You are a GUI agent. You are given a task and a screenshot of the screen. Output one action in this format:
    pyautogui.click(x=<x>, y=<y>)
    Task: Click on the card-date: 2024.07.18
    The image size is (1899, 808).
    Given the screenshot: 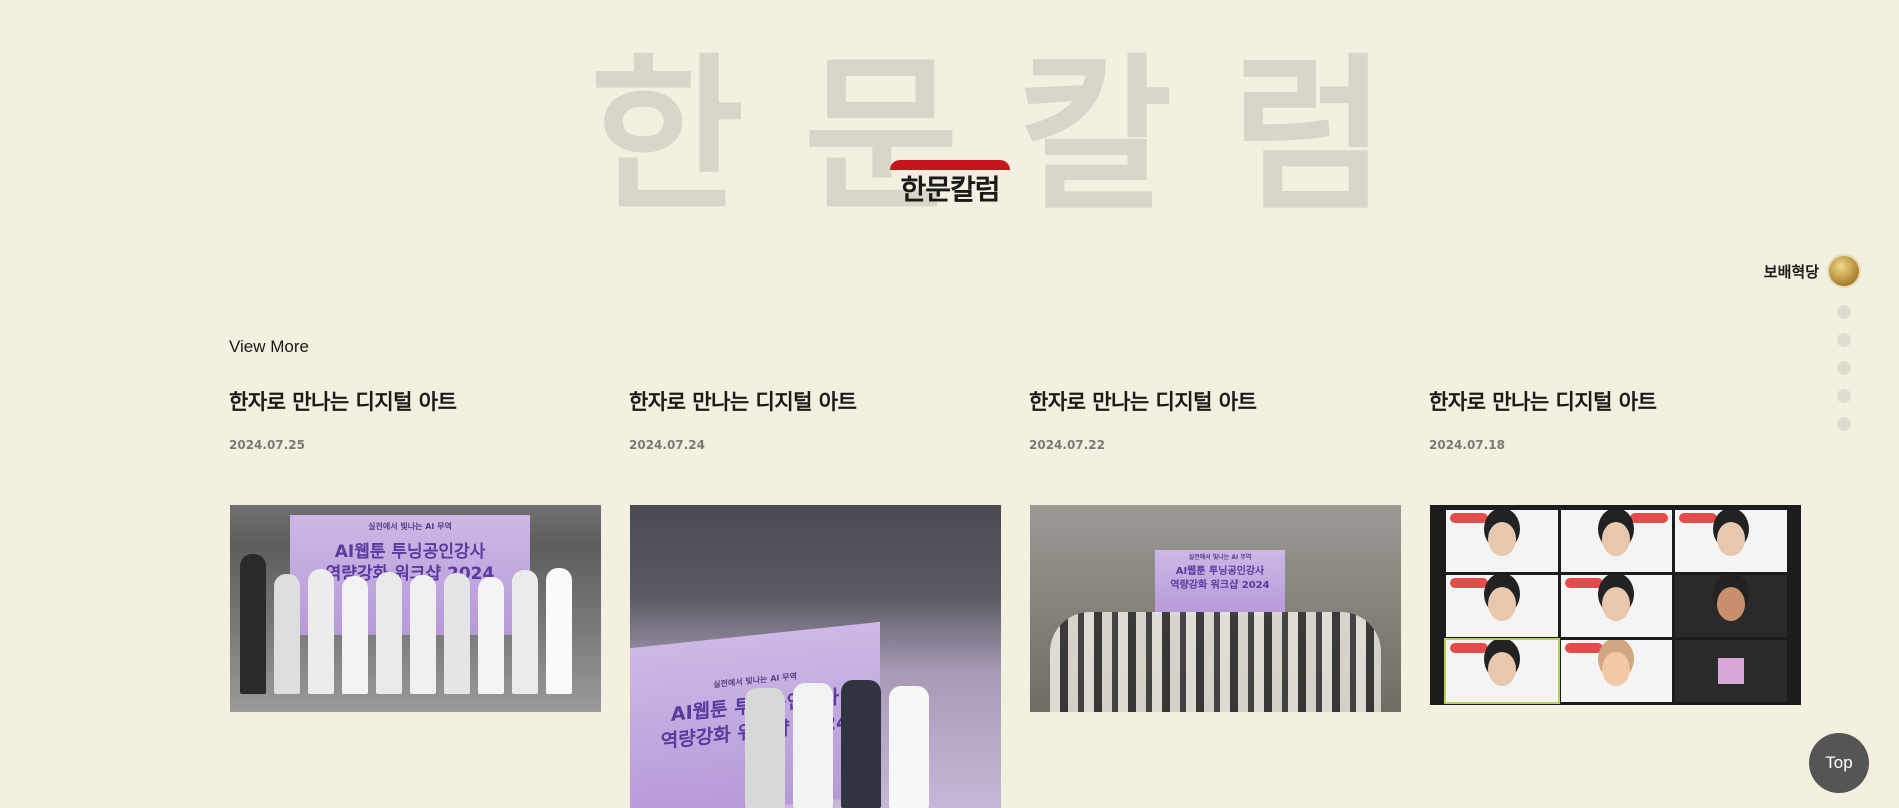 What is the action you would take?
    pyautogui.click(x=1467, y=445)
    